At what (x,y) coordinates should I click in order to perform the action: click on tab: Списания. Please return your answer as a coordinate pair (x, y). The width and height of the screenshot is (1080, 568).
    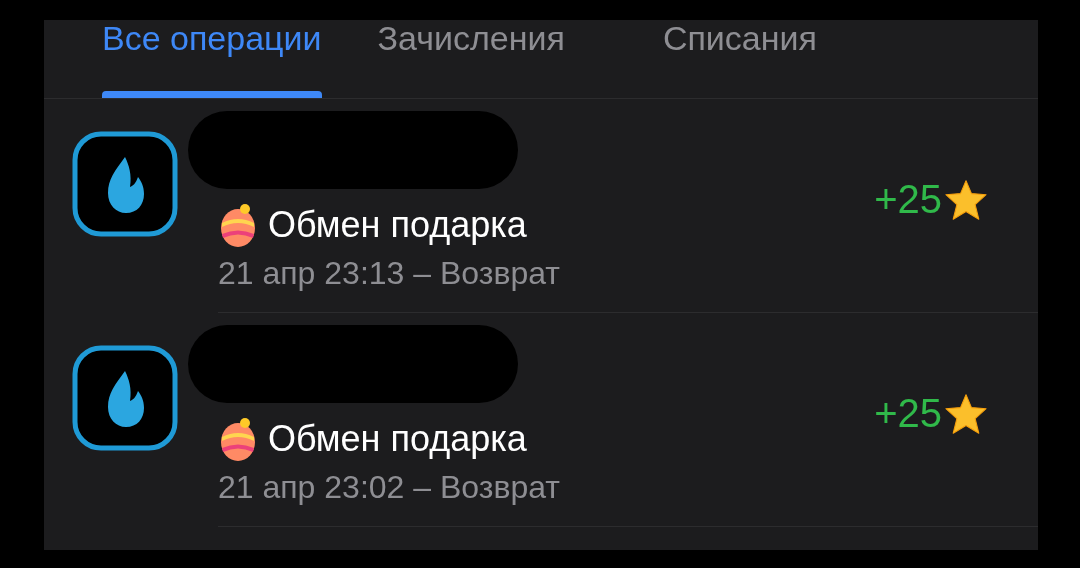
    Looking at the image, I should click on (739, 59).